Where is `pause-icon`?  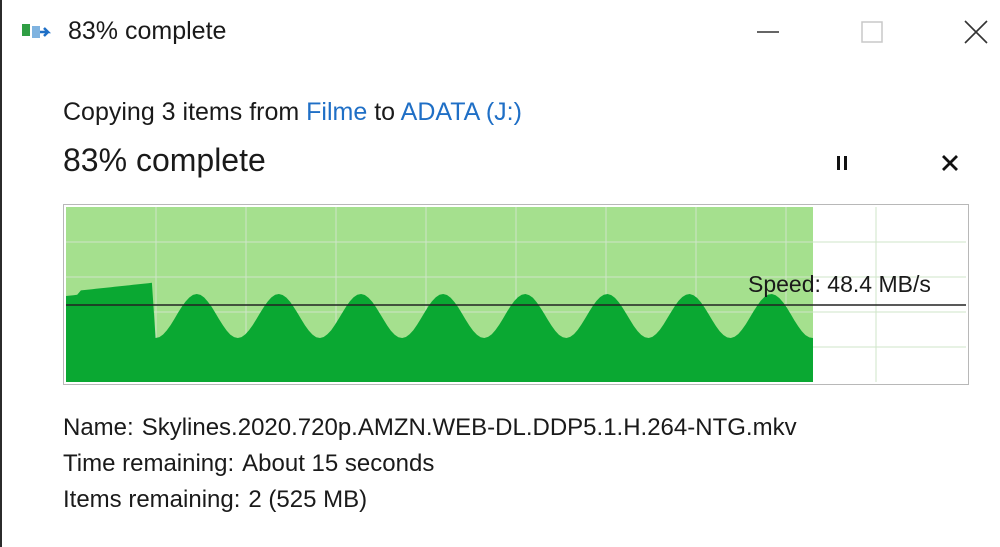 pause-icon is located at coordinates (842, 163).